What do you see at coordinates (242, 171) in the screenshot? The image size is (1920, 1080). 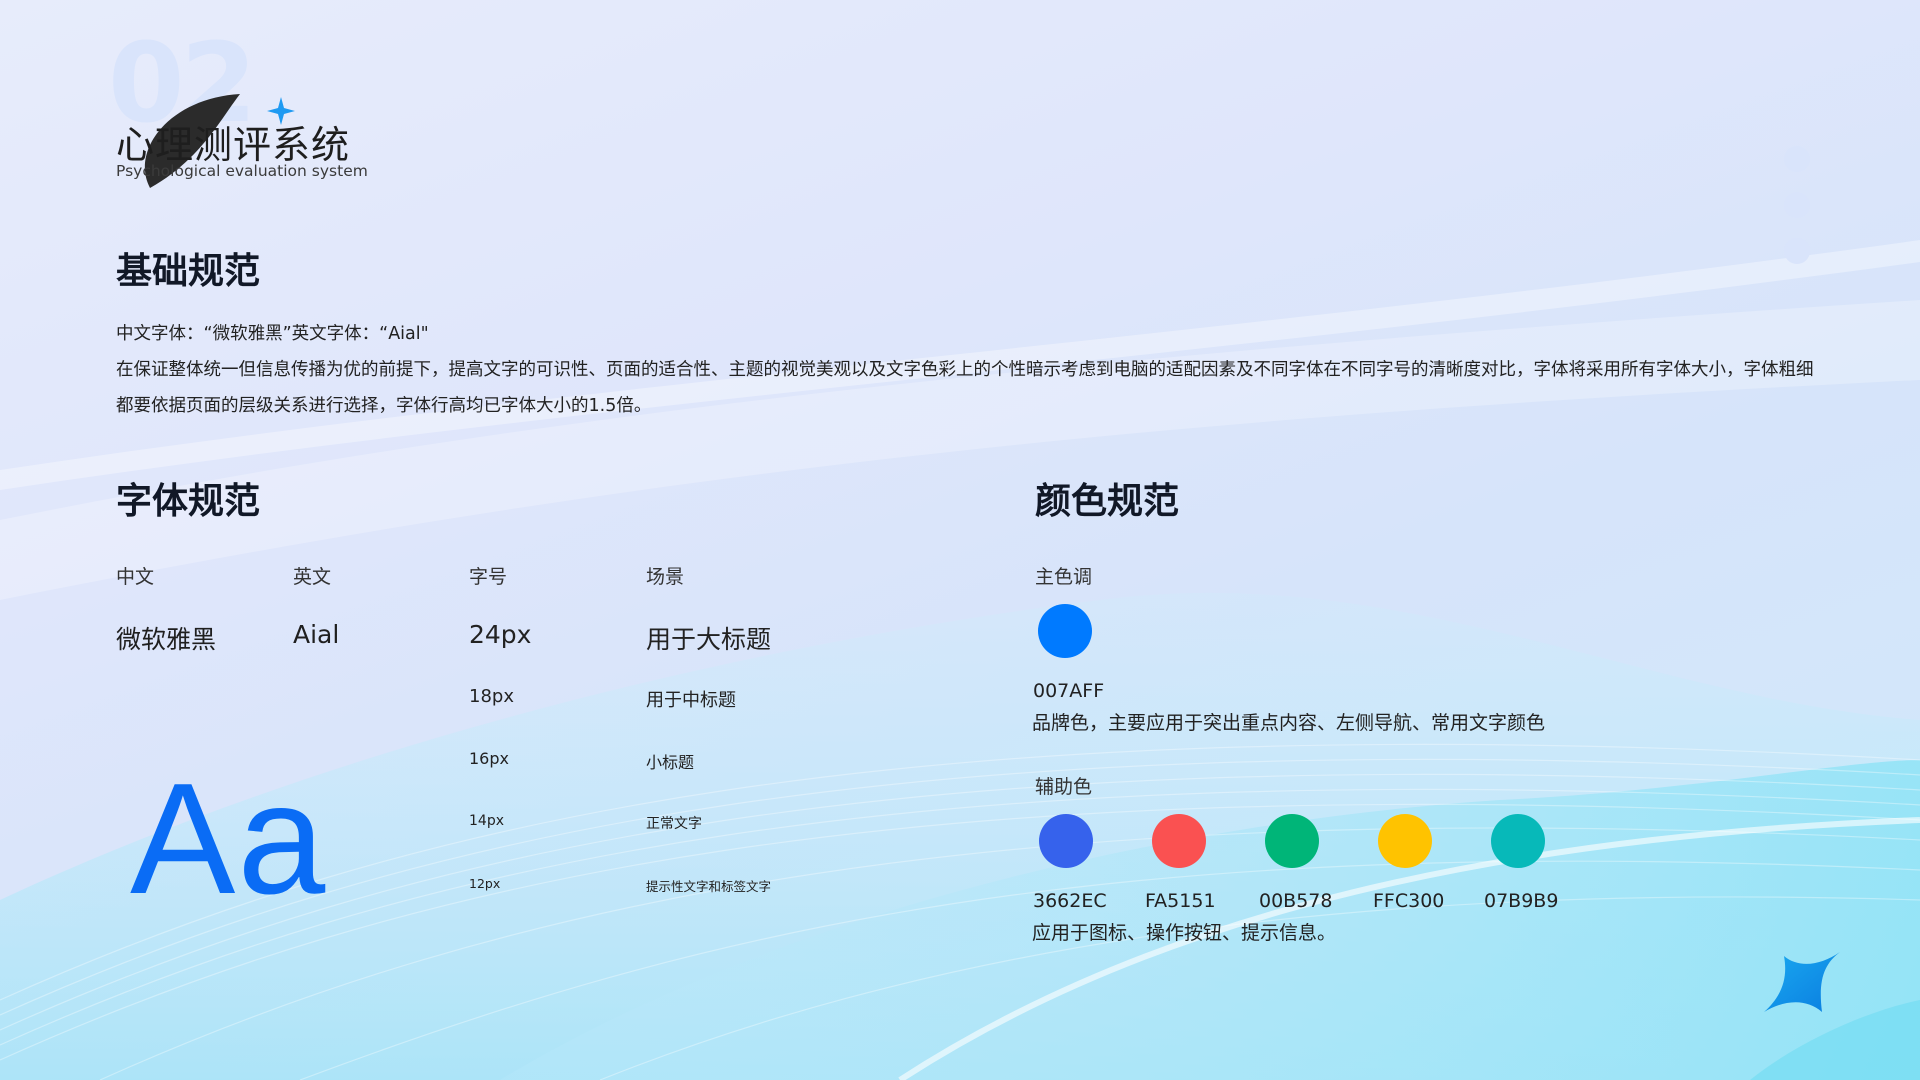 I see `logo-subtitle: Psychological evaluation system` at bounding box center [242, 171].